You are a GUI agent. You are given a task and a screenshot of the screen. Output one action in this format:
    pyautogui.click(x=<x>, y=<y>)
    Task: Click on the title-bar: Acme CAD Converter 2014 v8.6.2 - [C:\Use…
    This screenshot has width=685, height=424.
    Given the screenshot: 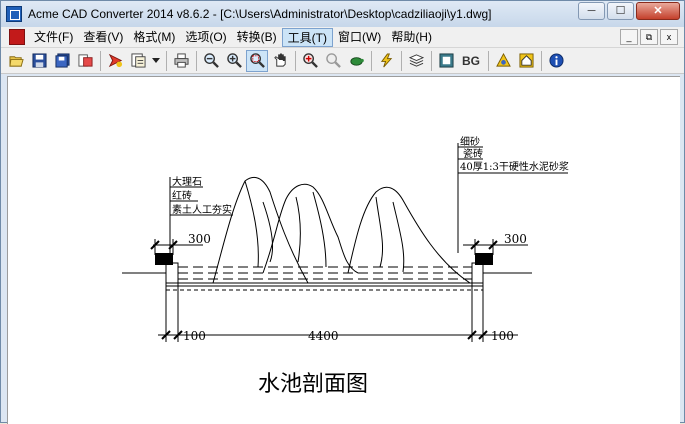 What is the action you would take?
    pyautogui.click(x=342, y=14)
    